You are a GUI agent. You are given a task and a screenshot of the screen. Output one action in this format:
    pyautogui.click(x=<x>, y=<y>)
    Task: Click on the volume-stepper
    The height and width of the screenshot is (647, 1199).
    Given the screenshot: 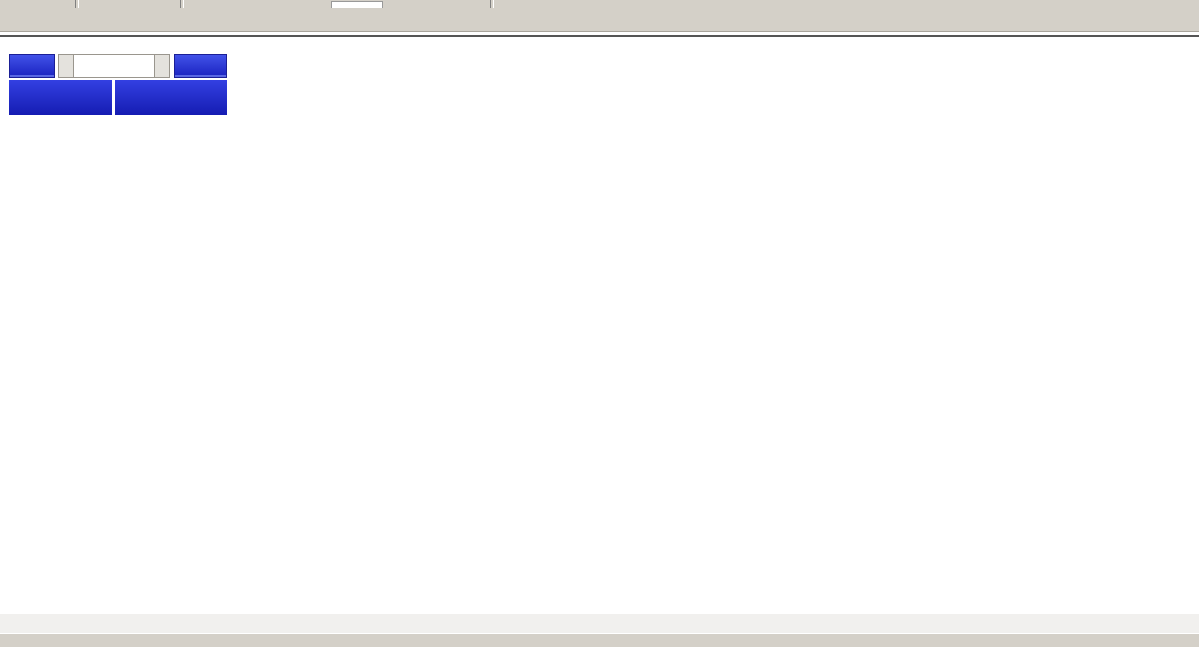 What is the action you would take?
    pyautogui.click(x=114, y=66)
    